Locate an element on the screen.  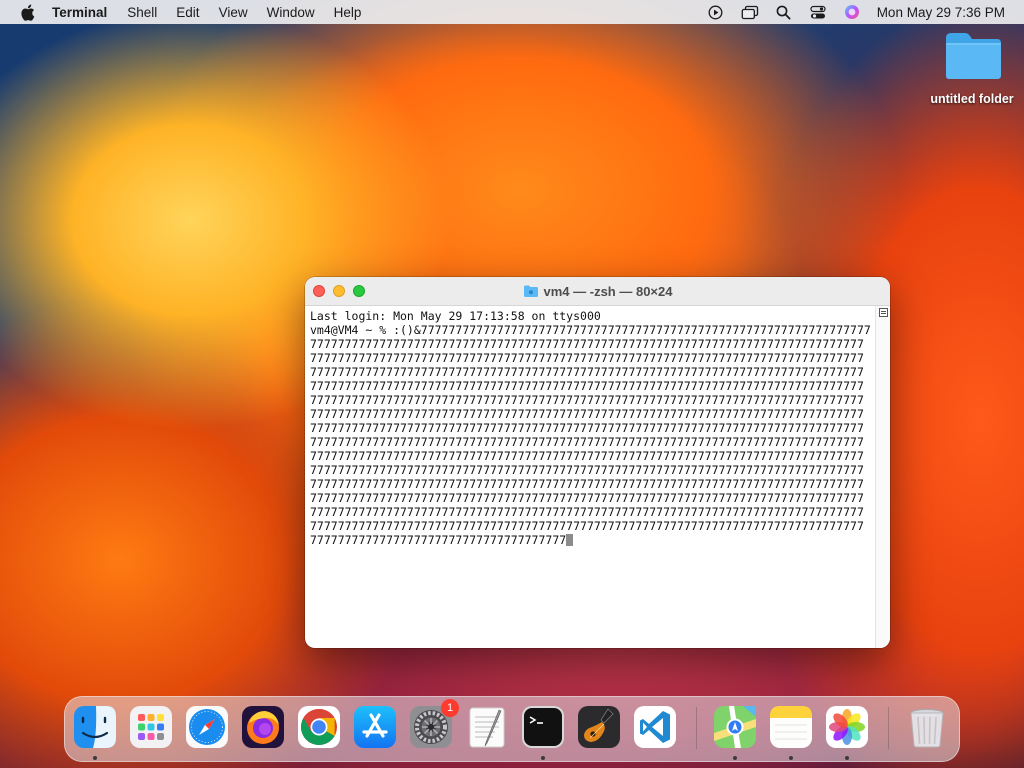
dock-textedit is located at coordinates (487, 727).